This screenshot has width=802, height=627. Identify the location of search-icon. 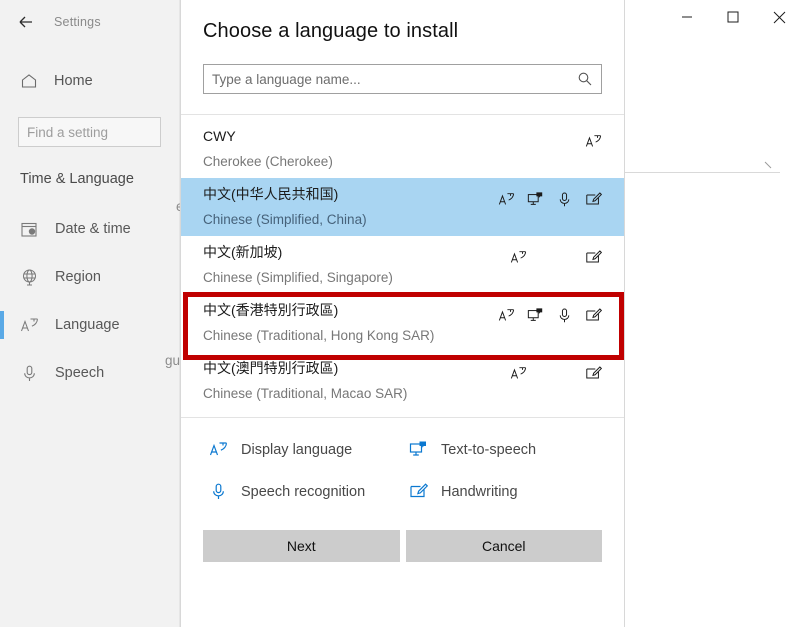
(585, 79).